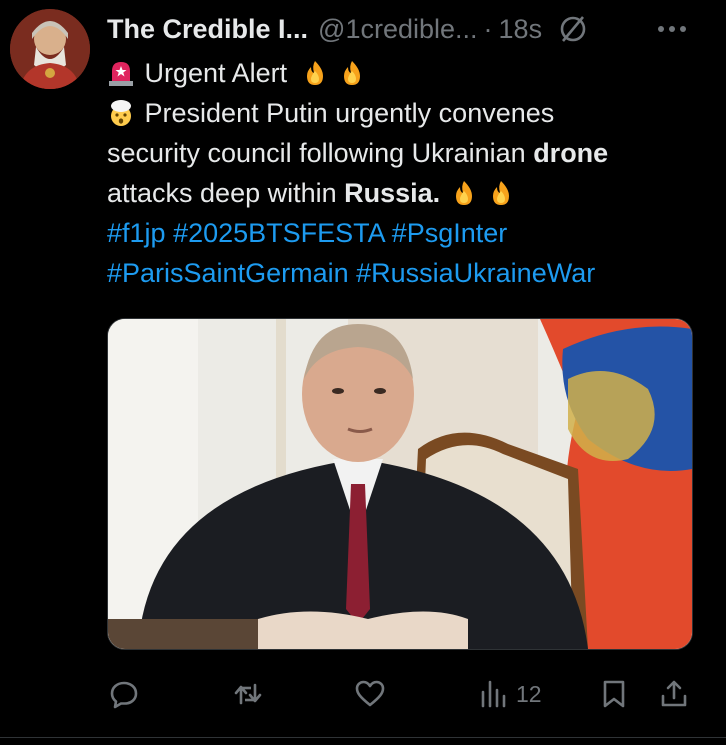 This screenshot has height=745, width=726. I want to click on share-icon, so click(674, 693).